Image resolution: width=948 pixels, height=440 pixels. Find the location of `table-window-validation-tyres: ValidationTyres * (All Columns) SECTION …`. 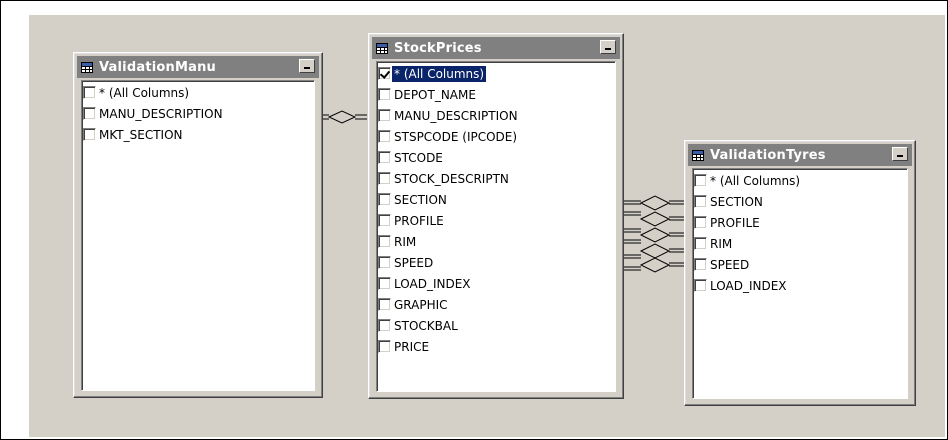

table-window-validation-tyres: ValidationTyres * (All Columns) SECTION … is located at coordinates (800, 273).